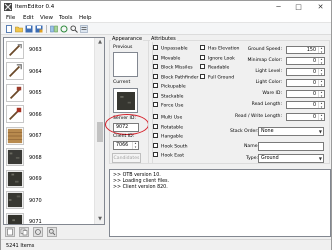 The width and height of the screenshot is (332, 250). What do you see at coordinates (9, 29) in the screenshot?
I see `new-file-icon` at bounding box center [9, 29].